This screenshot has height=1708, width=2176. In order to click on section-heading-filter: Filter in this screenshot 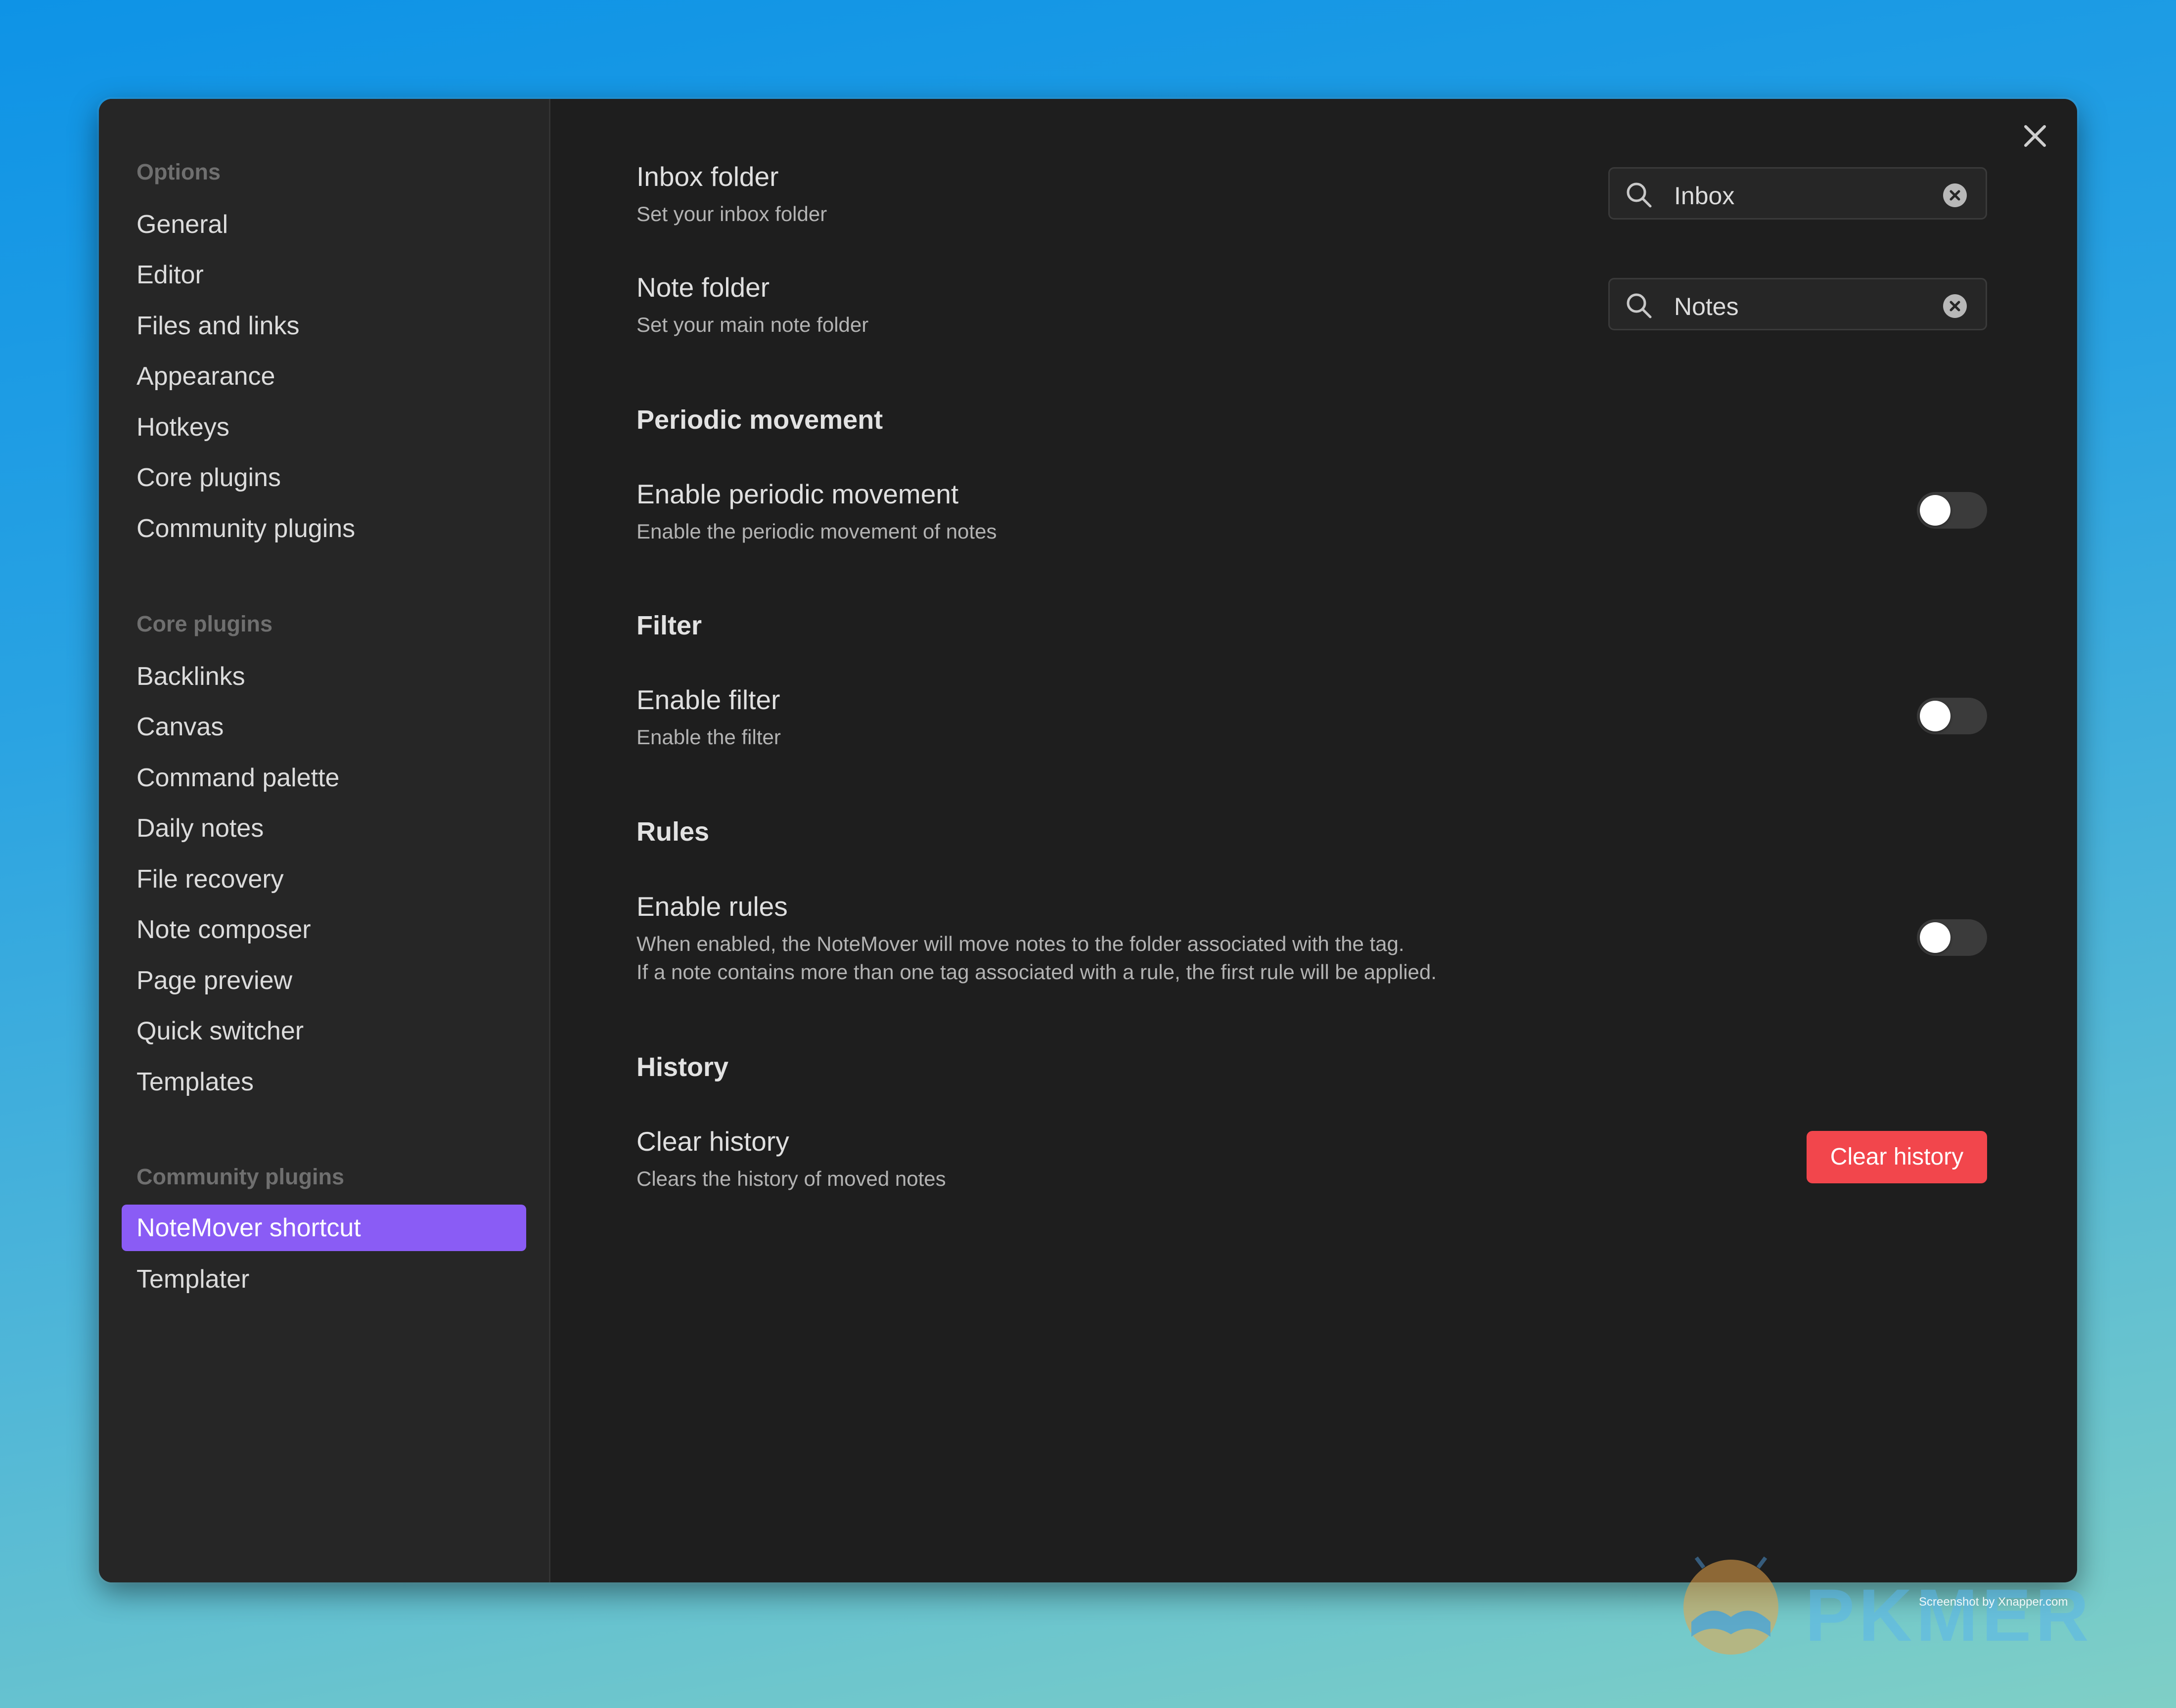, I will do `click(669, 626)`.